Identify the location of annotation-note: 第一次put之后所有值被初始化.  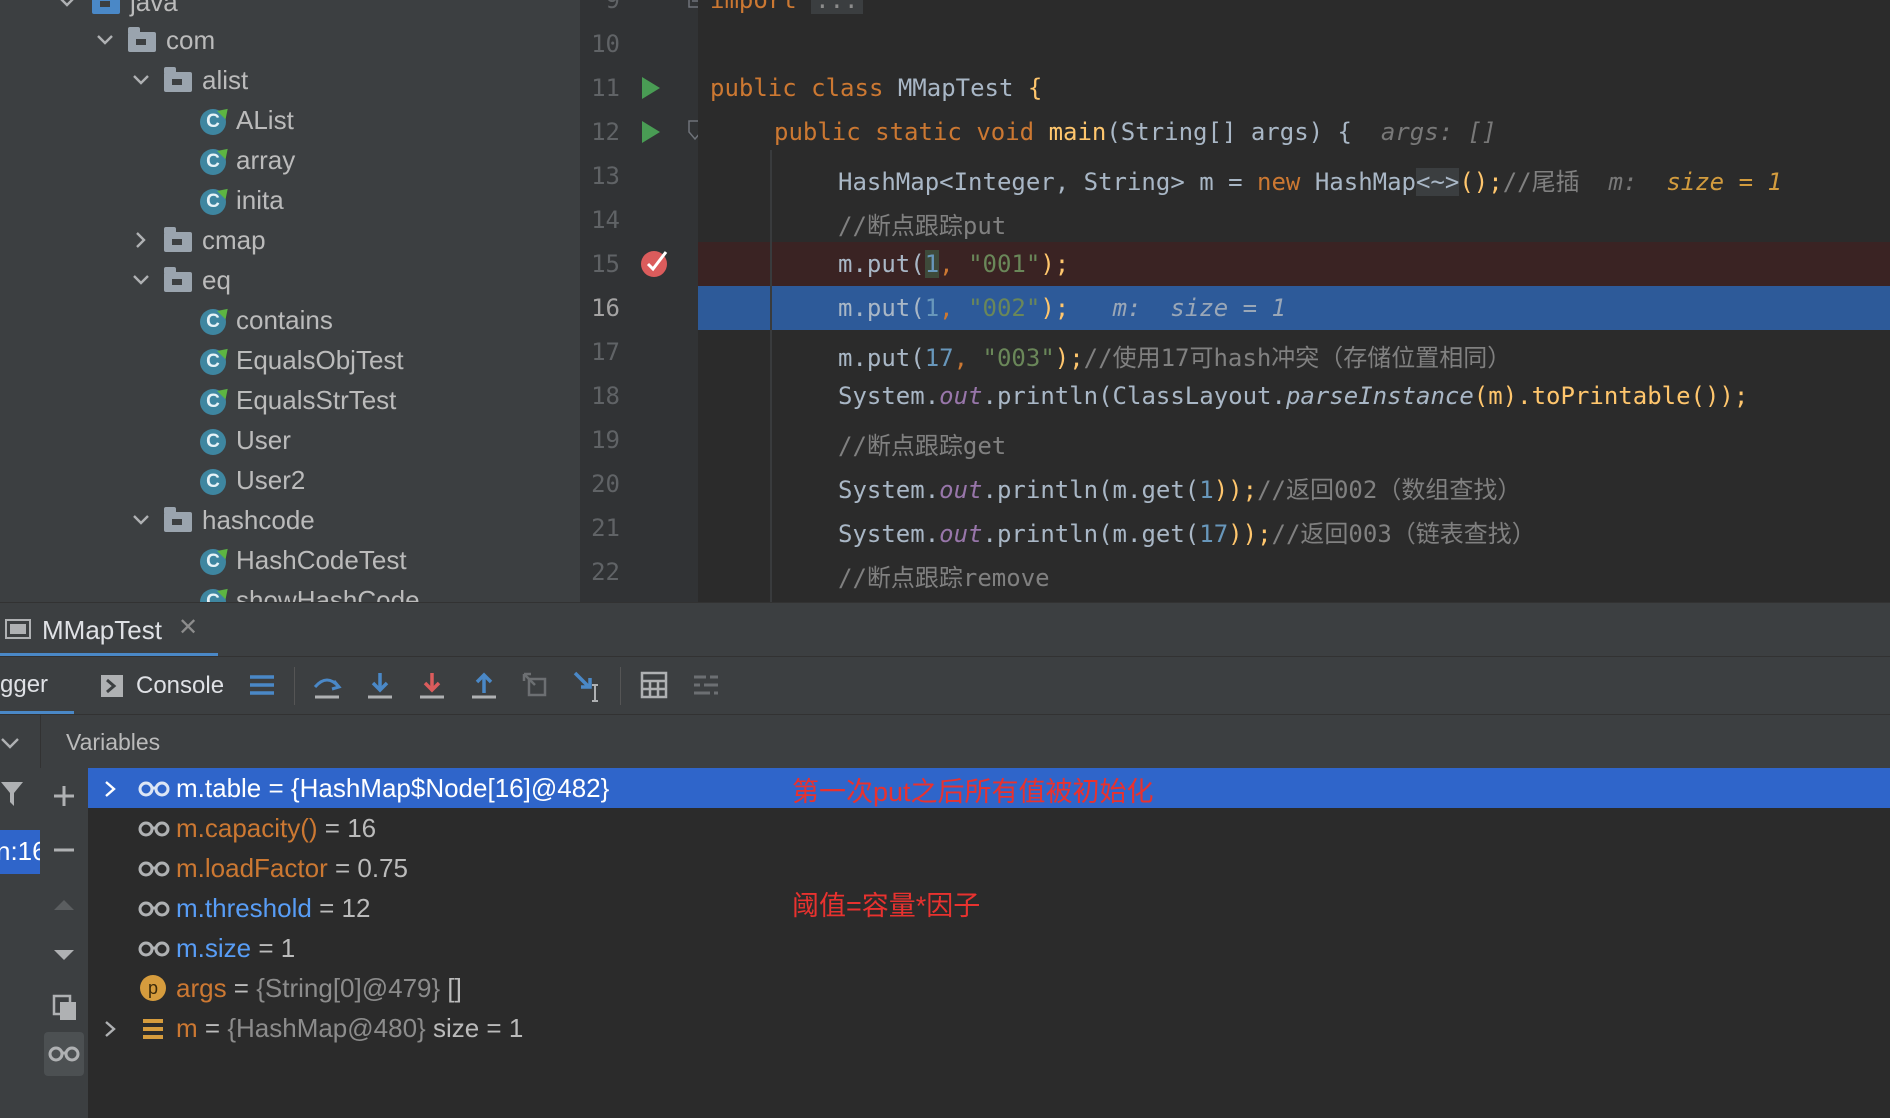
(973, 792).